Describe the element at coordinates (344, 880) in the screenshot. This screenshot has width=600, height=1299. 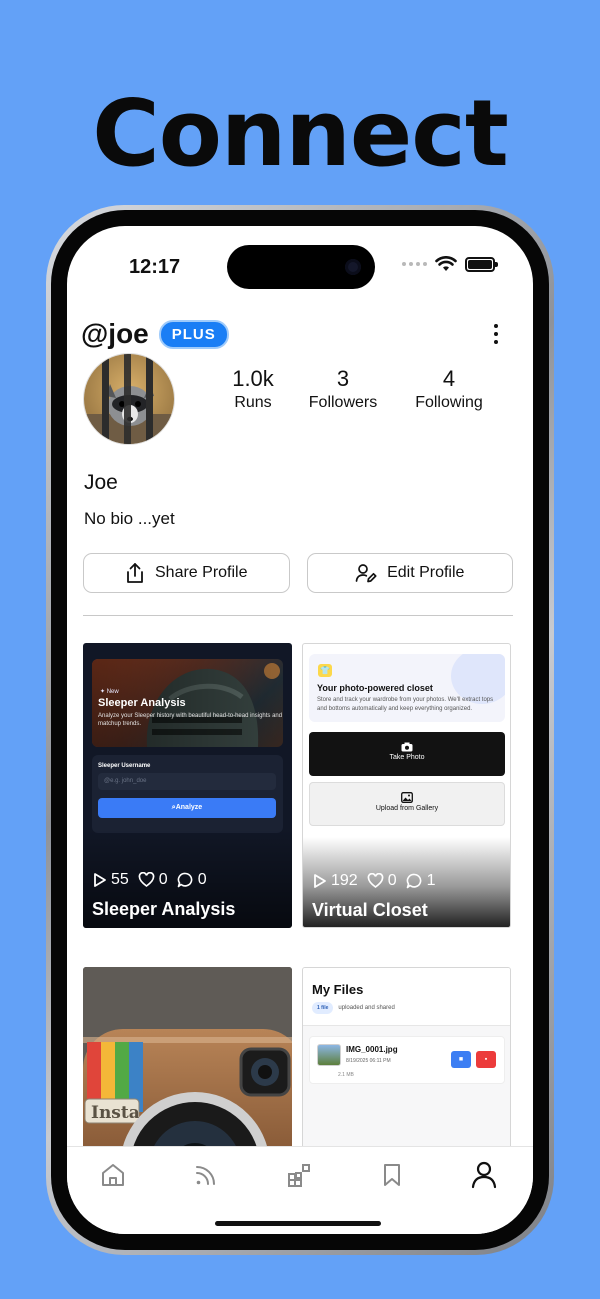
I see `play-count: 192` at that location.